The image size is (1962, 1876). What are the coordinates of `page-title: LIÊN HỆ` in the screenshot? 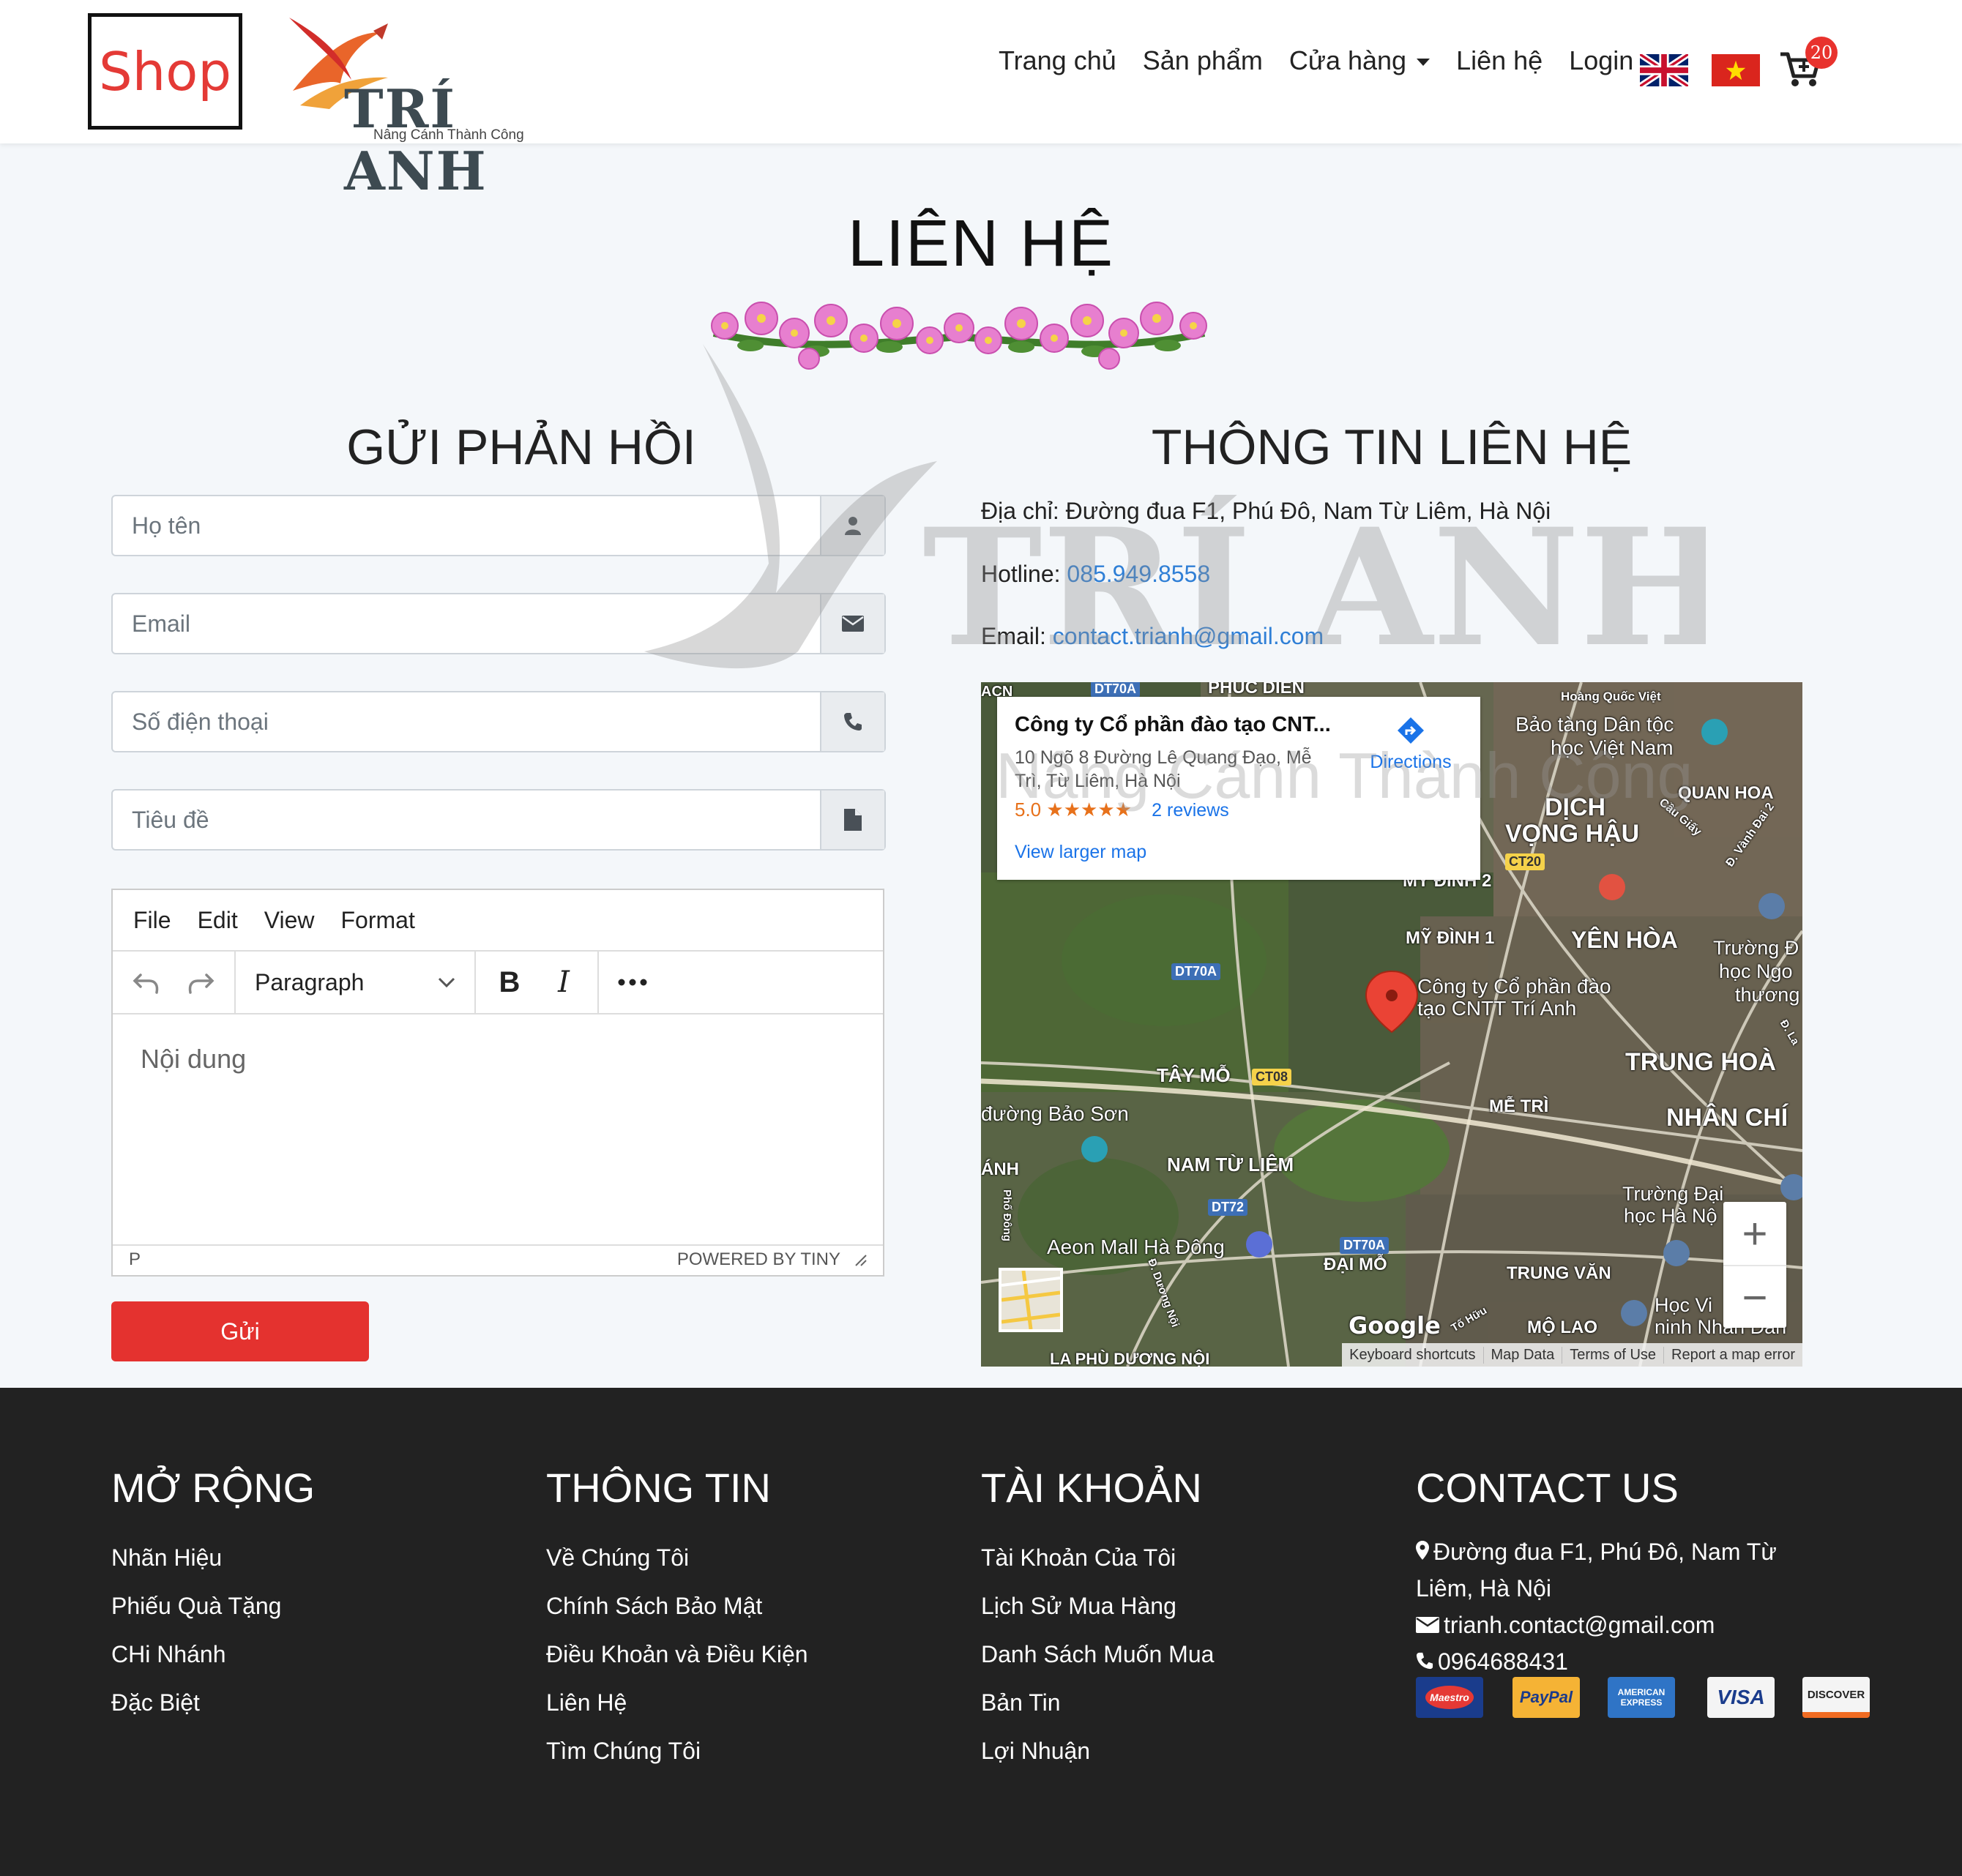 It's located at (981, 244).